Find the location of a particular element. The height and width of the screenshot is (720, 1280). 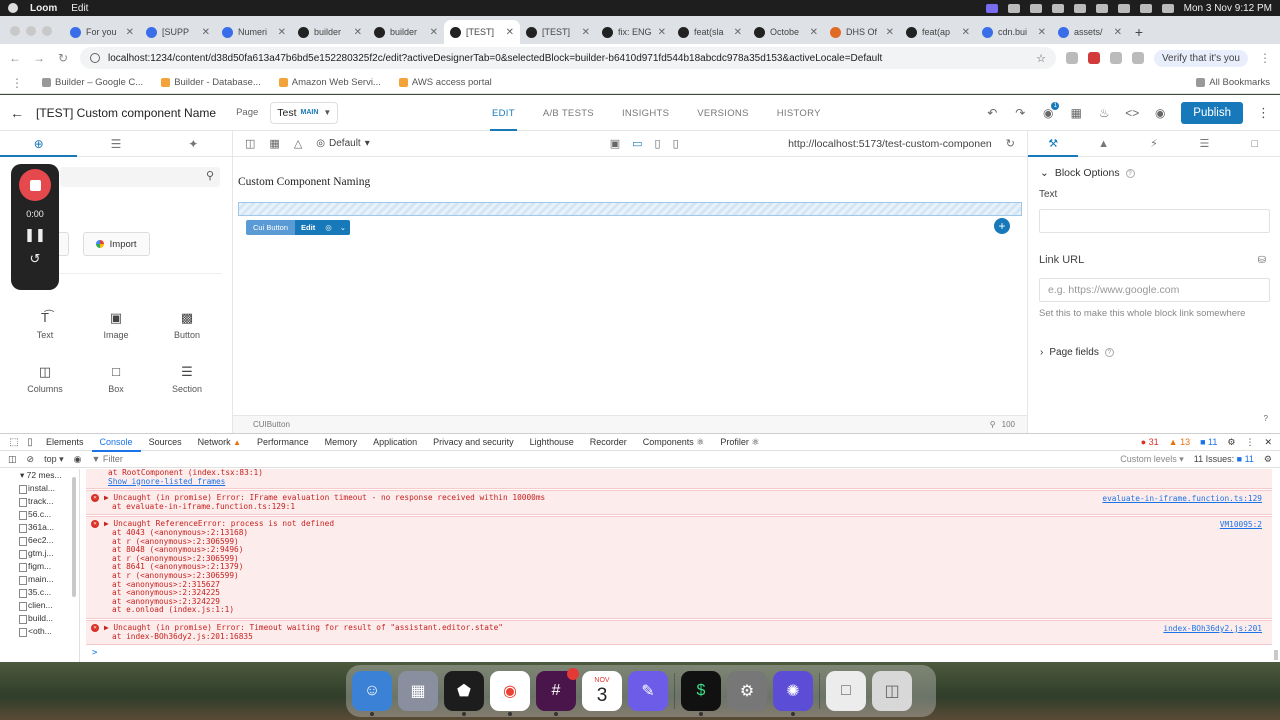

pause-icon: ❚❚ is located at coordinates (35, 235).